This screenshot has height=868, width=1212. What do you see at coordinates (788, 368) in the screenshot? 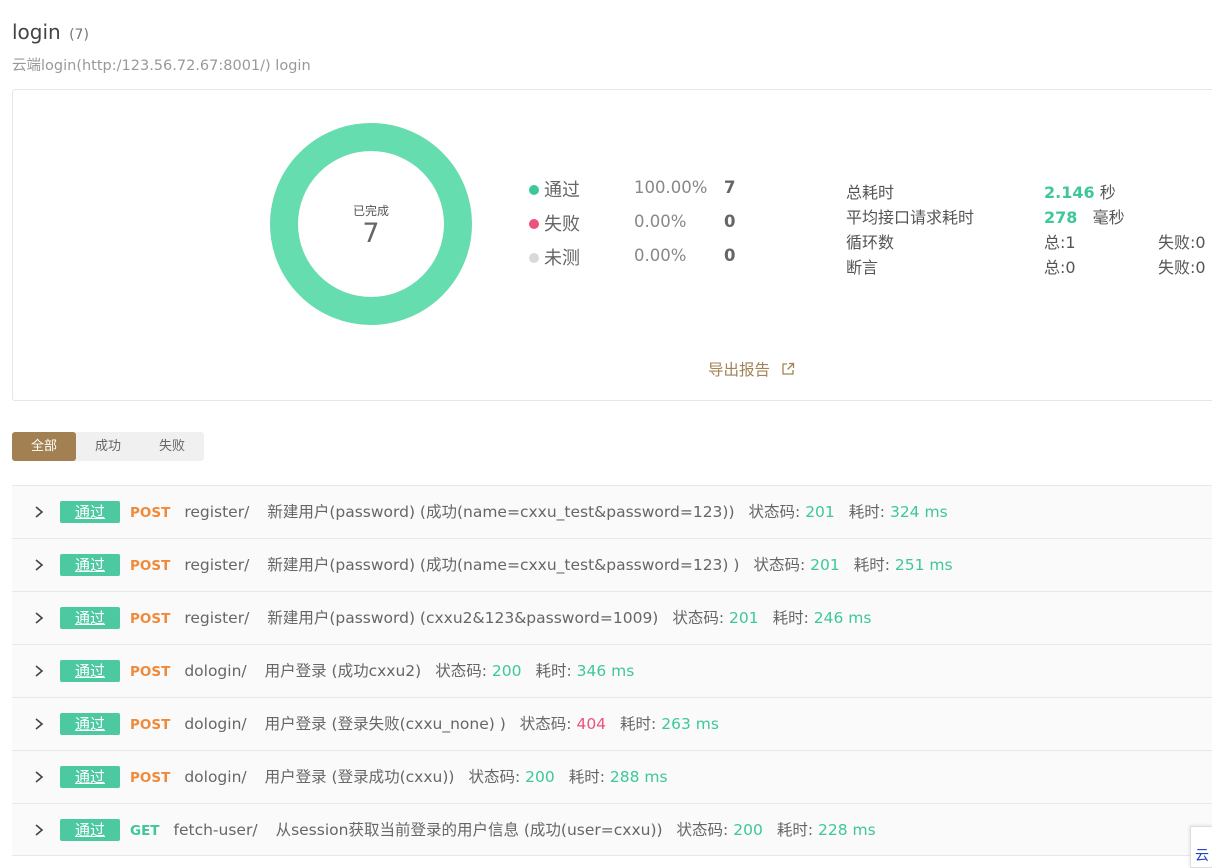
I see `external-link-icon` at bounding box center [788, 368].